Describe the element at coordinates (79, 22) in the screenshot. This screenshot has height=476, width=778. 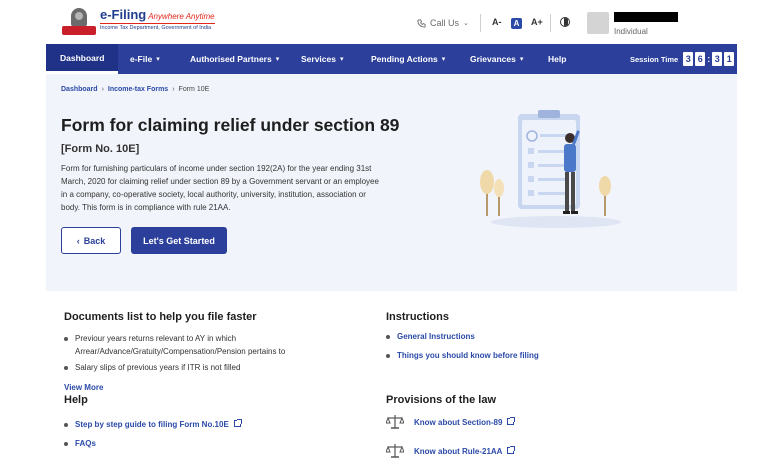
I see `emblem-icon` at that location.